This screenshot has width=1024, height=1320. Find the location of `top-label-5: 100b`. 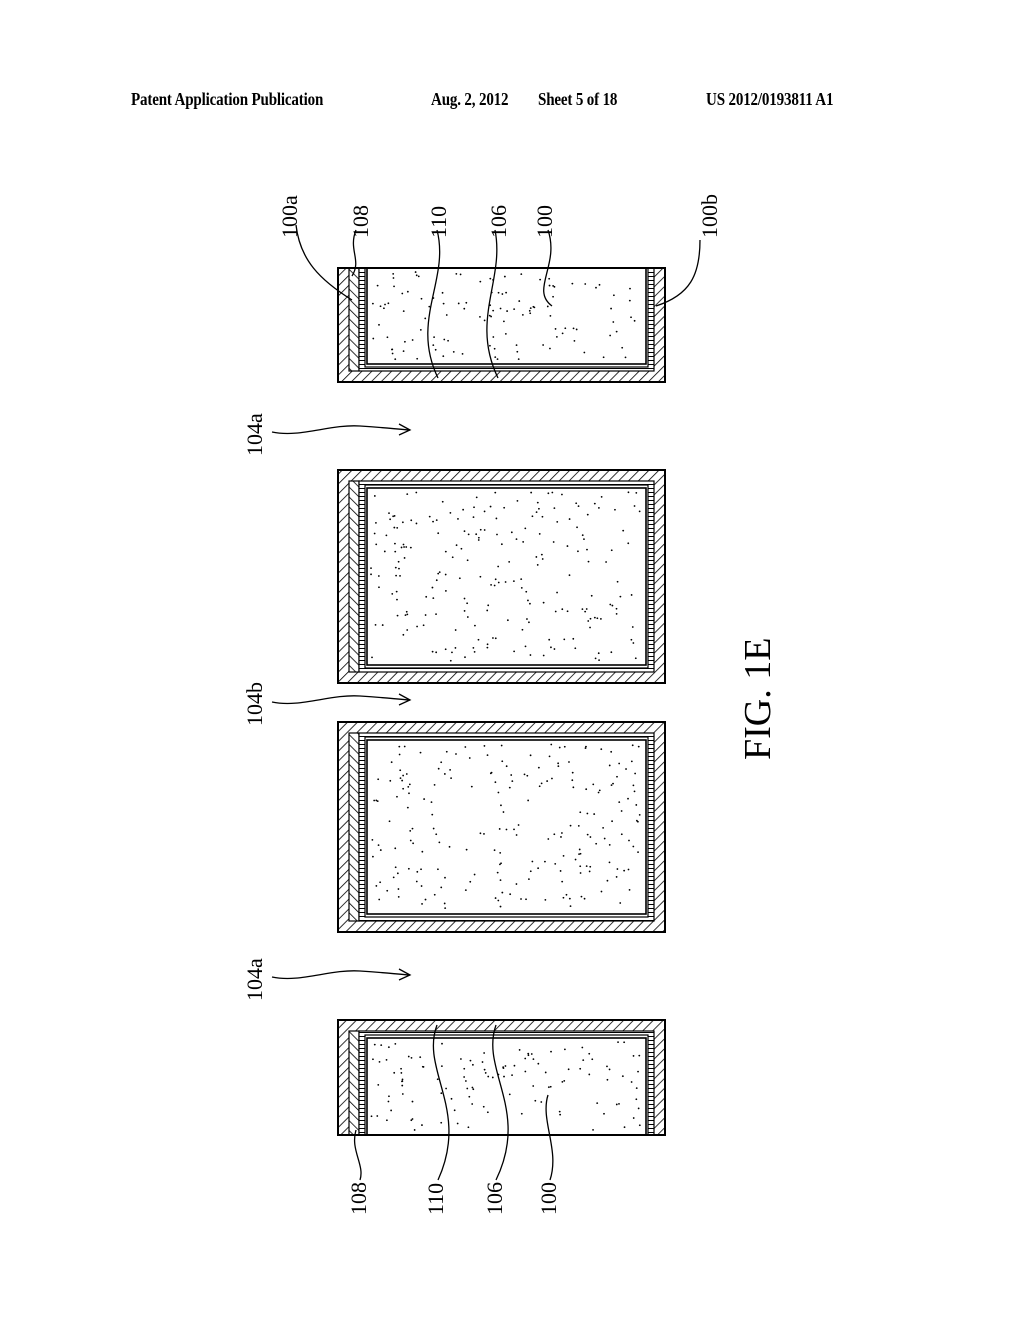

top-label-5: 100b is located at coordinates (709, 216).